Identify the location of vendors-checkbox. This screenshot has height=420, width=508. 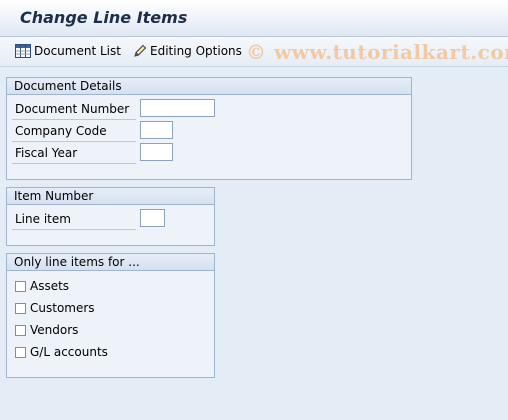
(20, 330).